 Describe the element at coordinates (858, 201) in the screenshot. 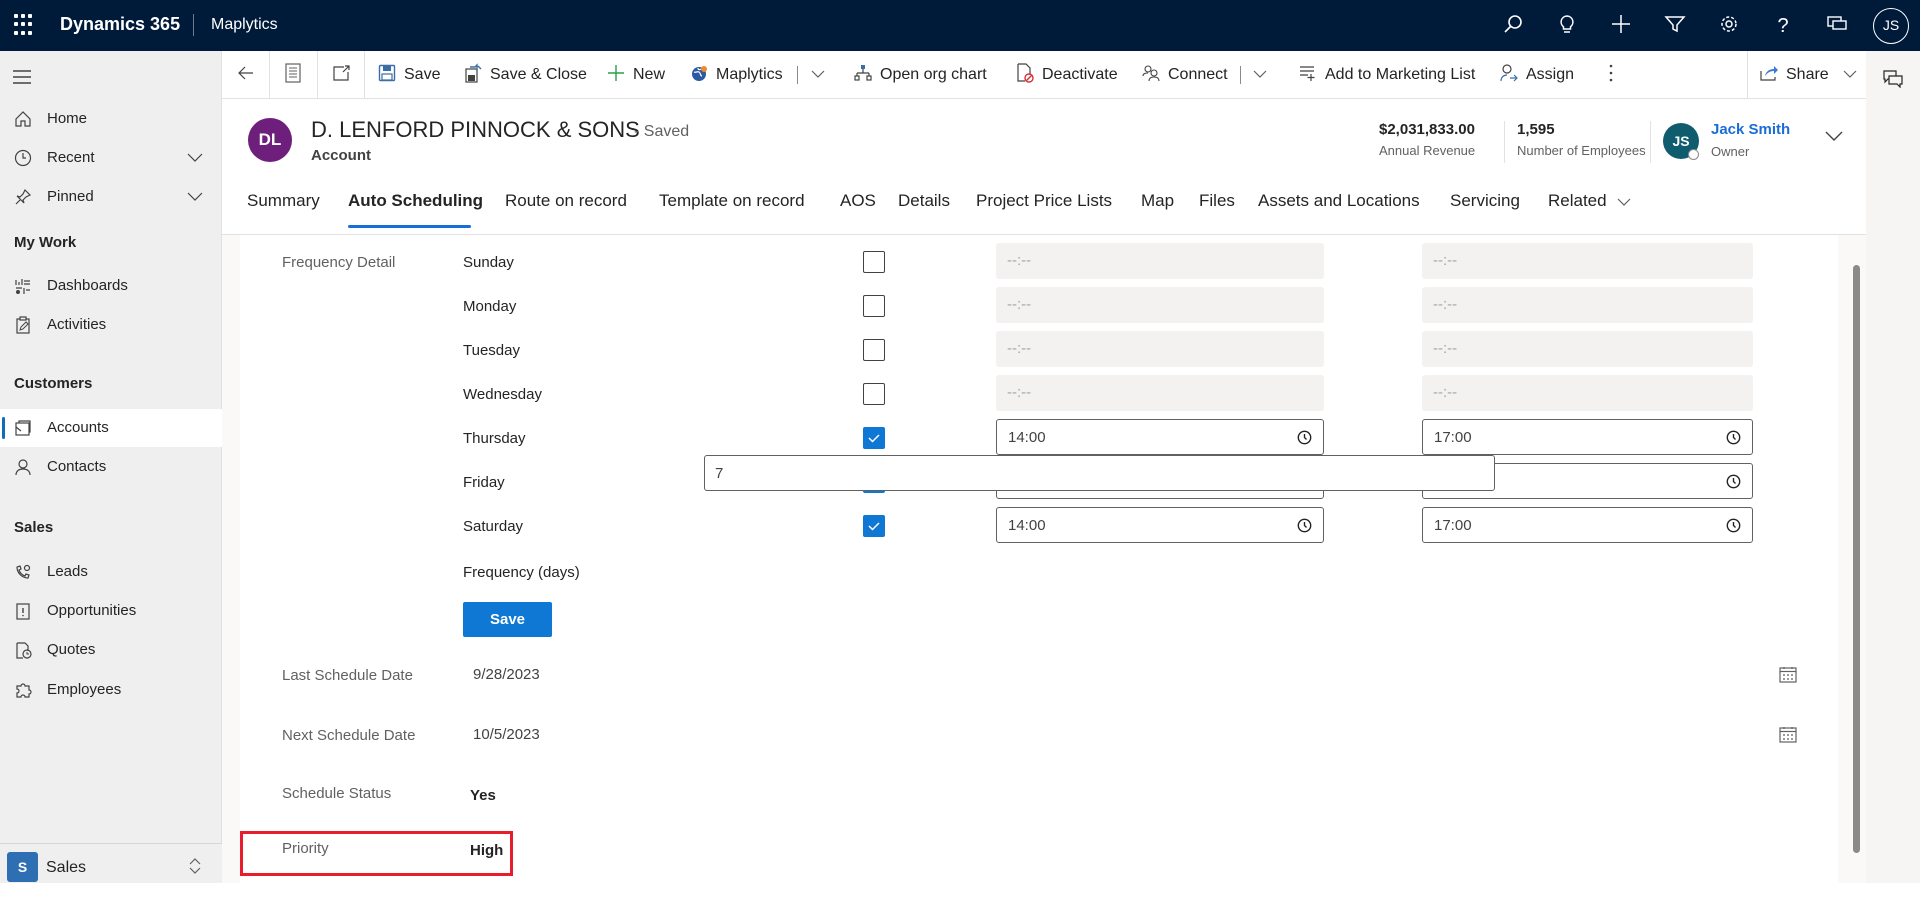

I see `tab-aos: AOS` at that location.